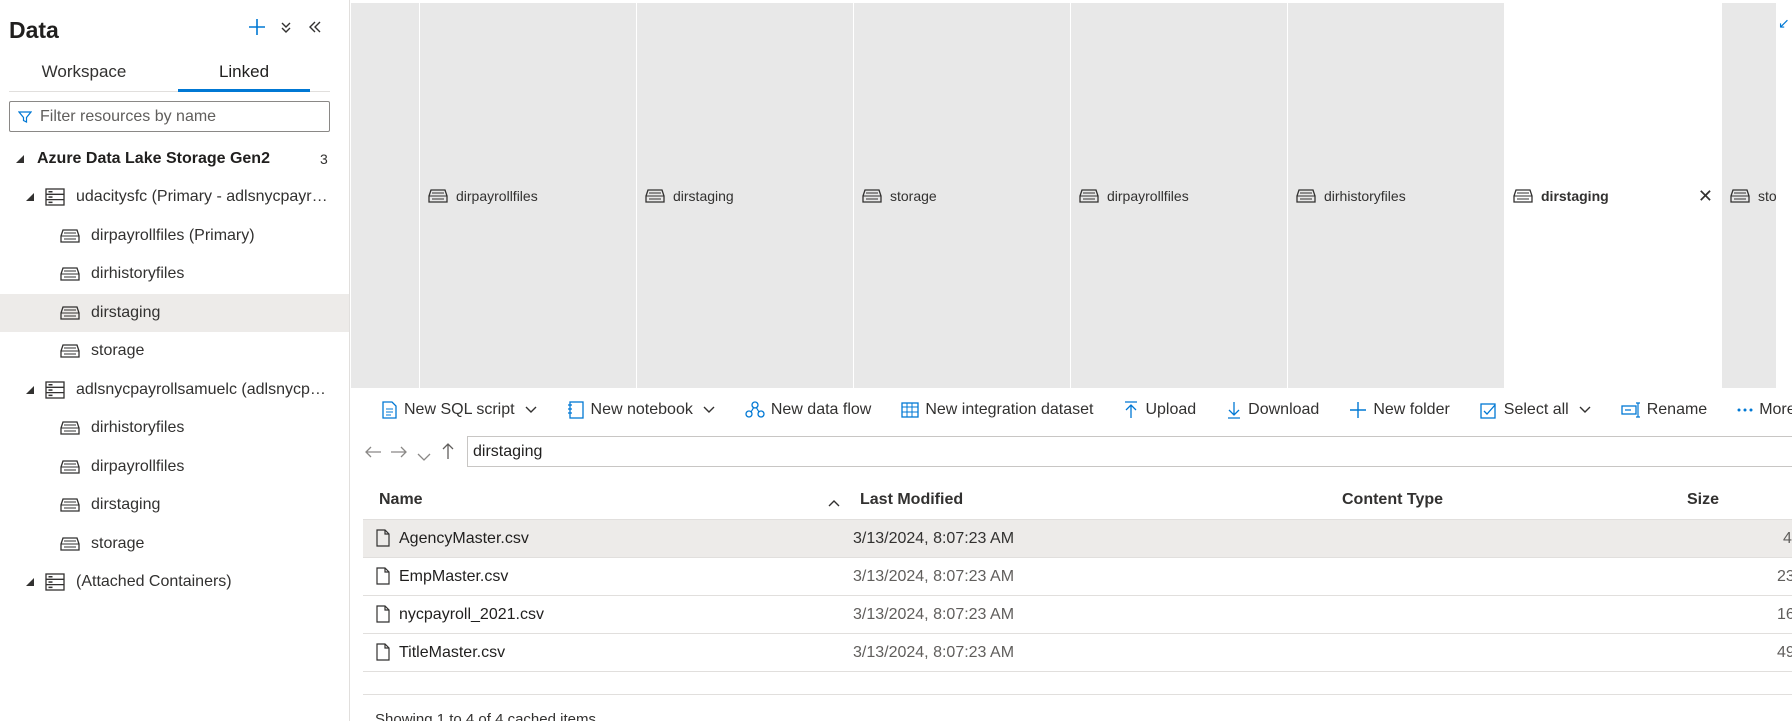 The width and height of the screenshot is (1792, 721). Describe the element at coordinates (1631, 410) in the screenshot. I see `rename-icon` at that location.